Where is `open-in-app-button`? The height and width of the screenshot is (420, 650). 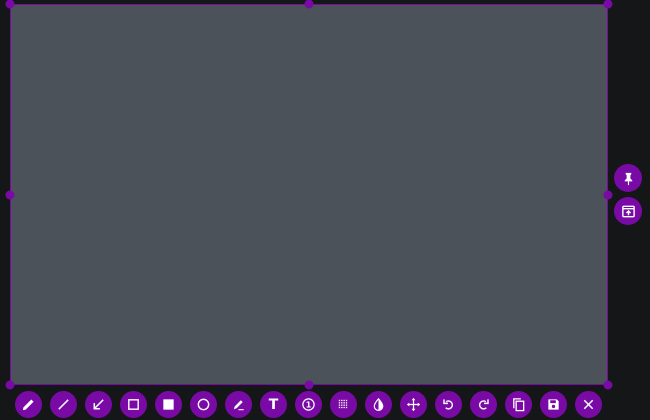 open-in-app-button is located at coordinates (628, 211).